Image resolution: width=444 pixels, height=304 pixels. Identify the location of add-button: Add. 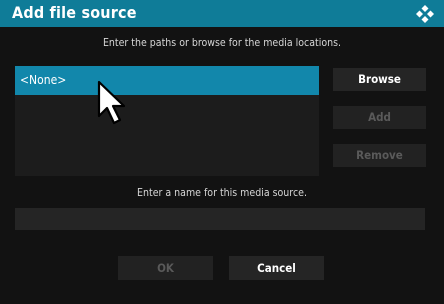
(379, 117).